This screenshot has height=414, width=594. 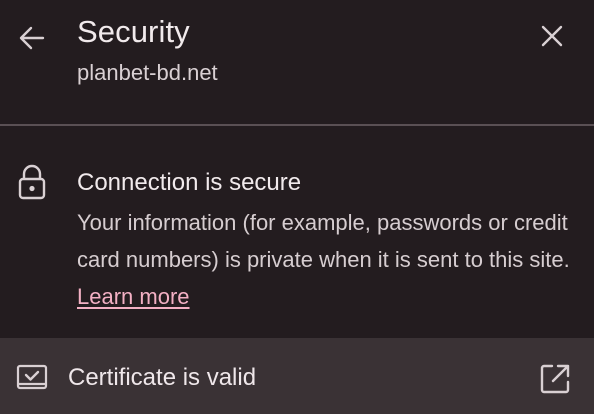 What do you see at coordinates (162, 377) in the screenshot?
I see `certificate-status-label: Certificate is valid` at bounding box center [162, 377].